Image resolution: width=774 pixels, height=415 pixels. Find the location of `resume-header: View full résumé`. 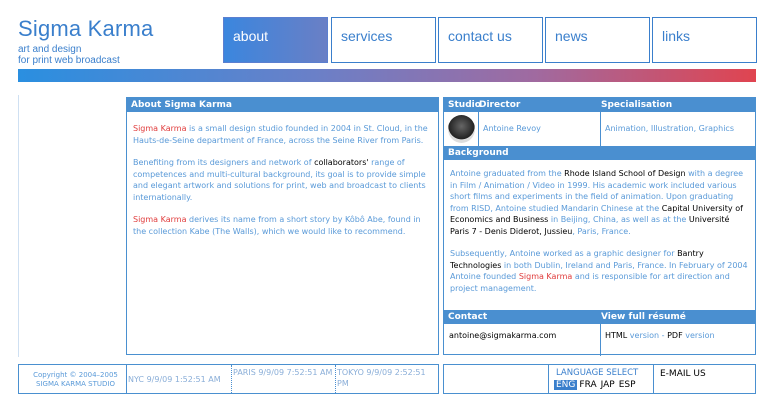

resume-header: View full résumé is located at coordinates (643, 317).